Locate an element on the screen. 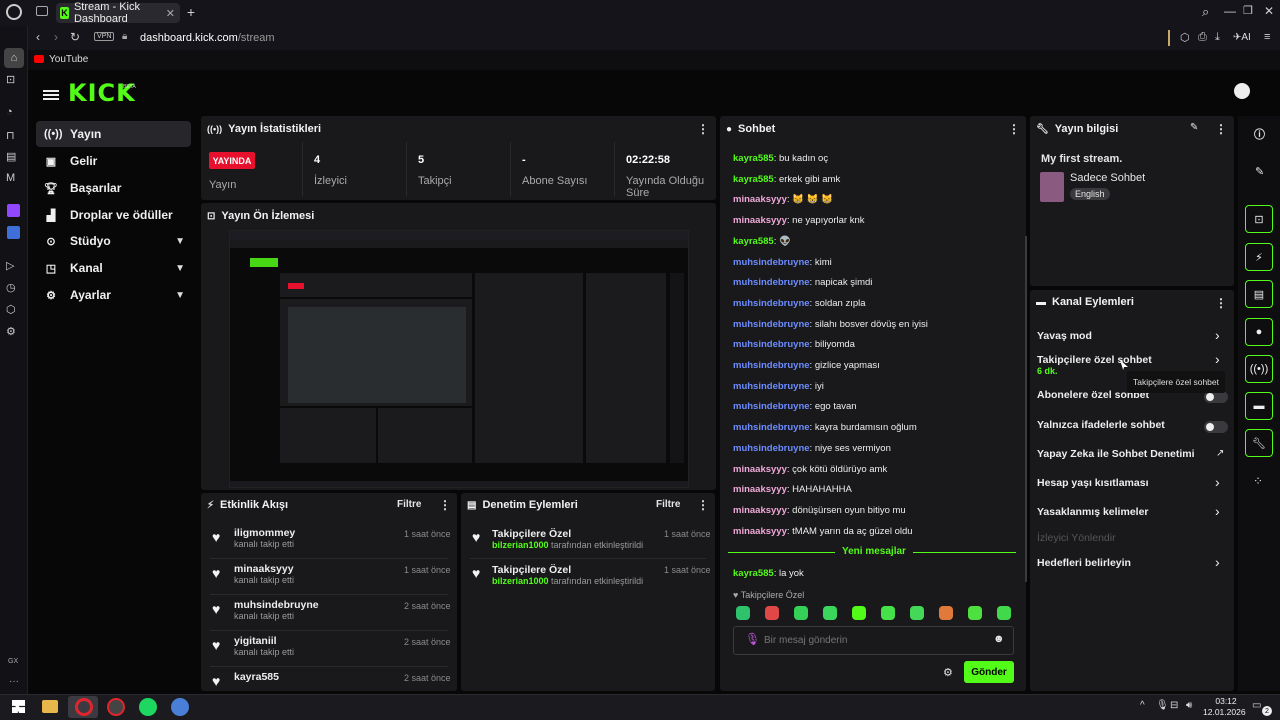  tab-switcher-icon is located at coordinates (42, 11).